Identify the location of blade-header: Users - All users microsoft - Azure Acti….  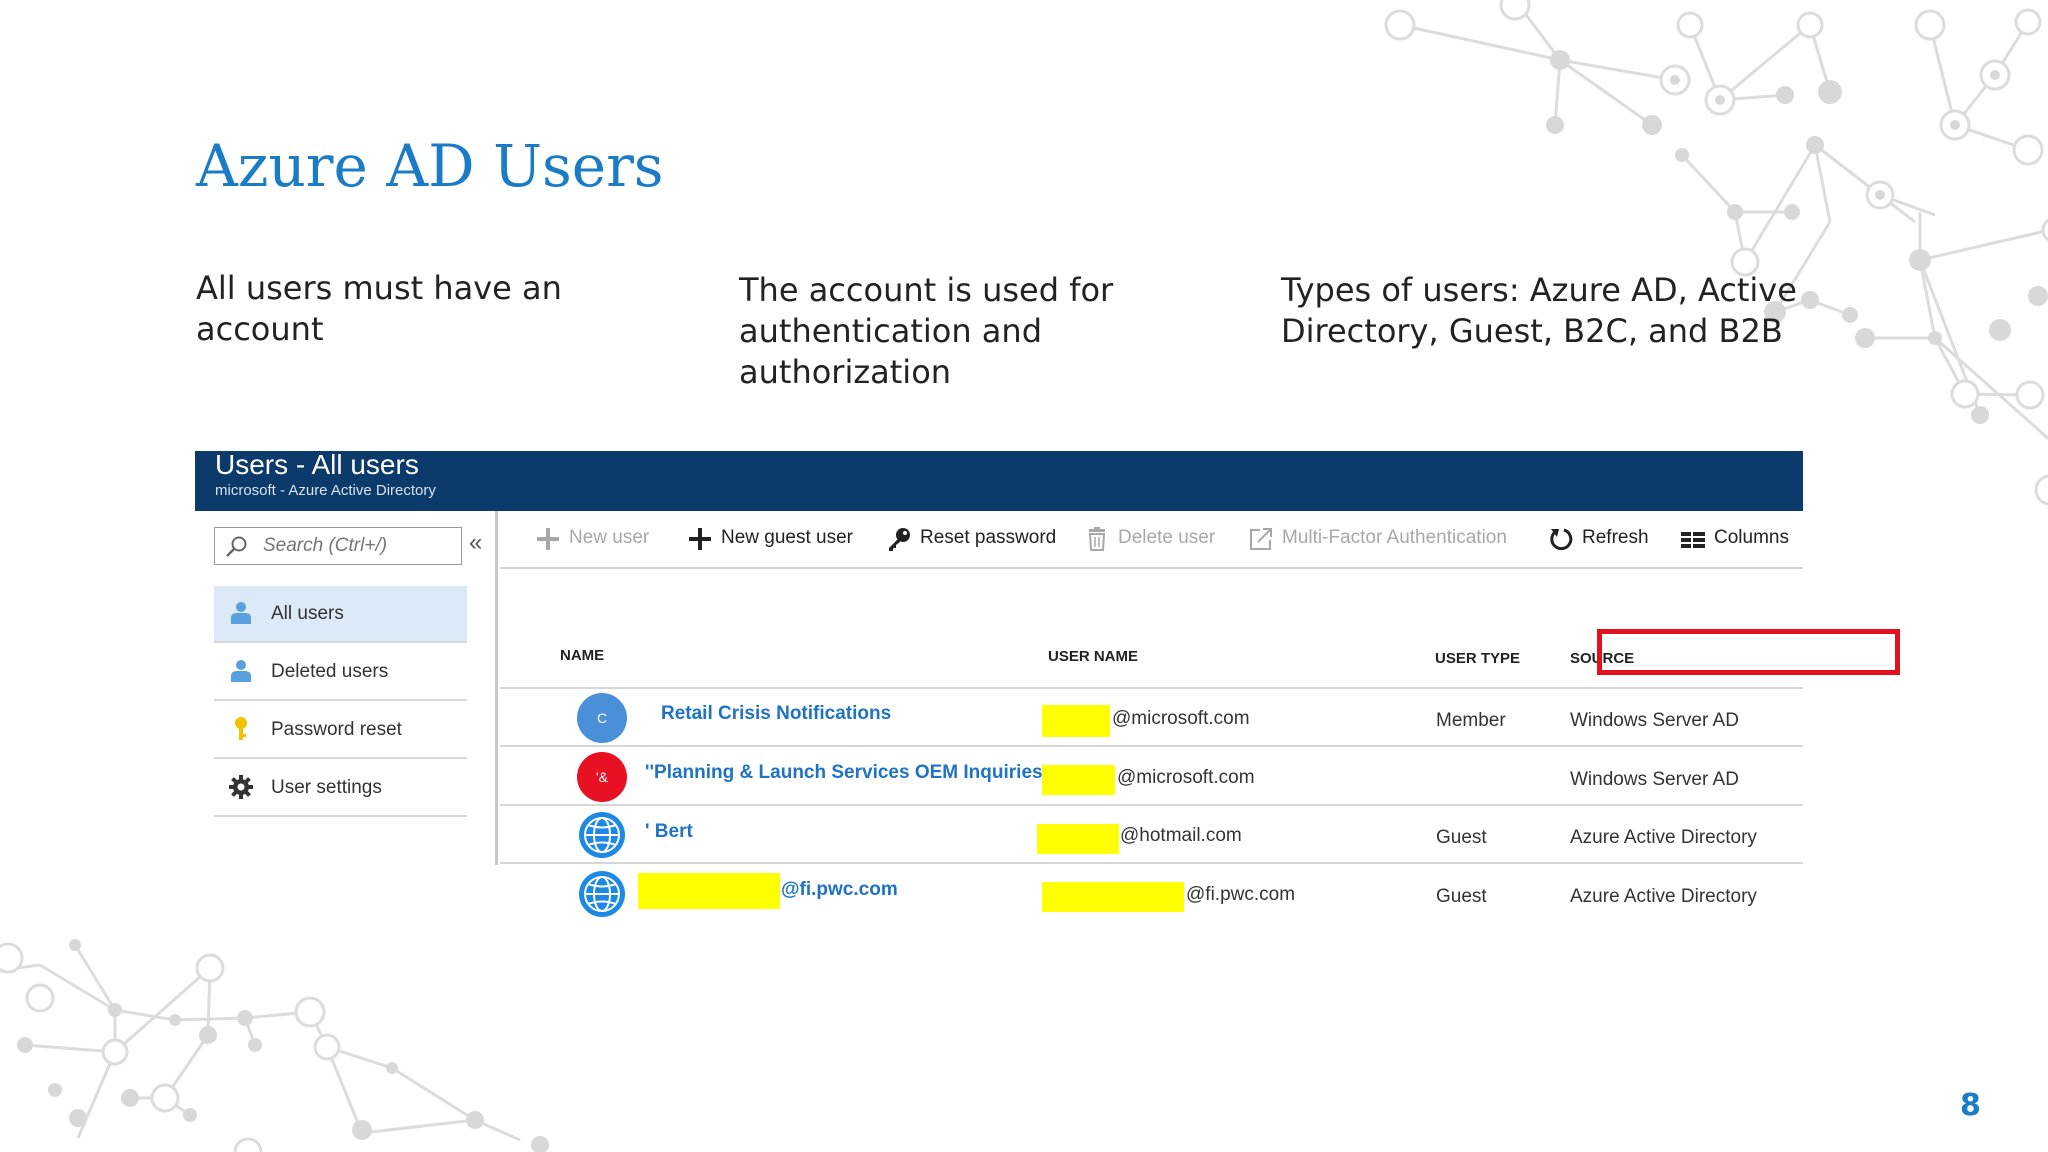
(999, 480).